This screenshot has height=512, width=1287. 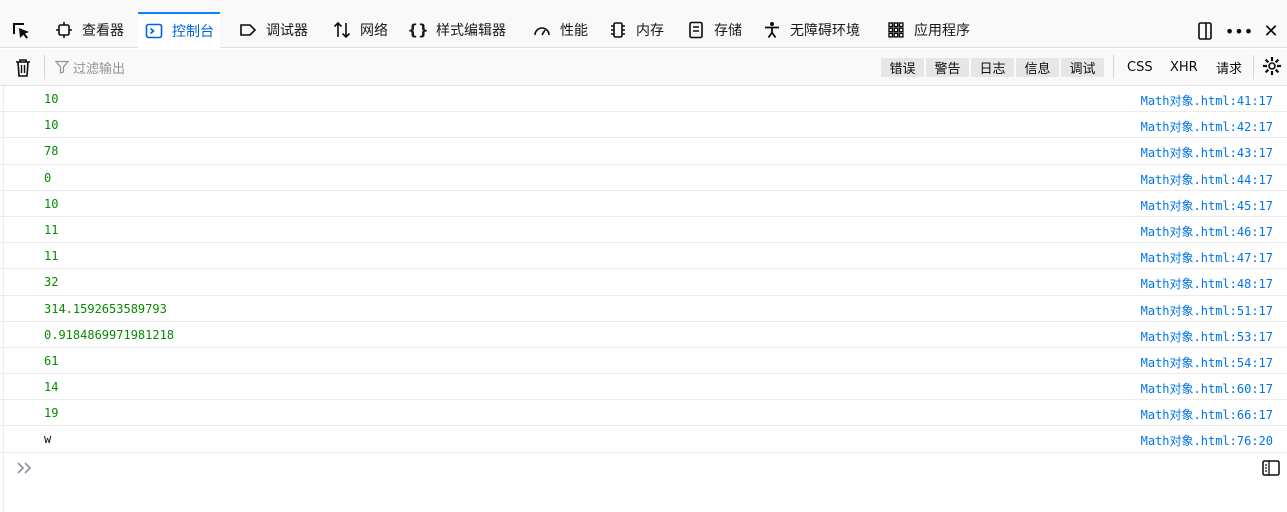 What do you see at coordinates (643, 67) in the screenshot?
I see `console-toolbar: 过滤输出 错误 警告 日志 信息 调试 CSS XHR 请求` at bounding box center [643, 67].